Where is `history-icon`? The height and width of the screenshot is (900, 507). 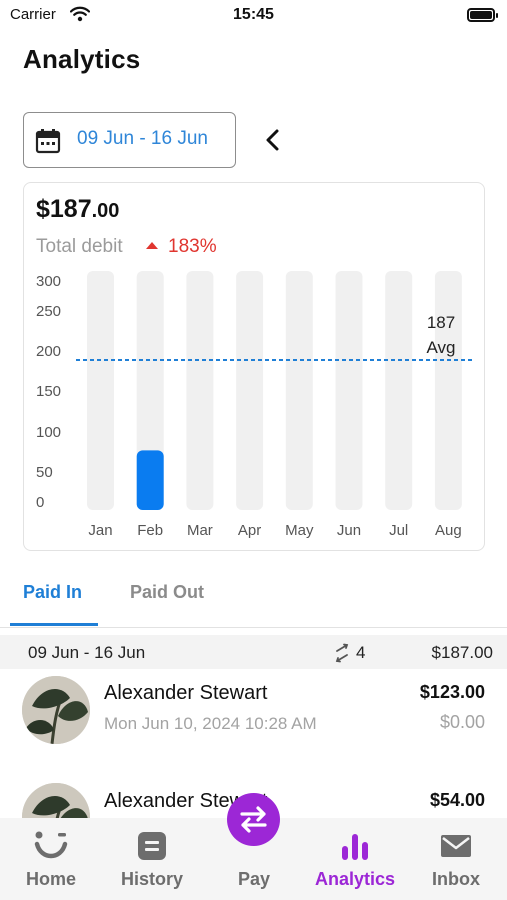
history-icon is located at coordinates (152, 848).